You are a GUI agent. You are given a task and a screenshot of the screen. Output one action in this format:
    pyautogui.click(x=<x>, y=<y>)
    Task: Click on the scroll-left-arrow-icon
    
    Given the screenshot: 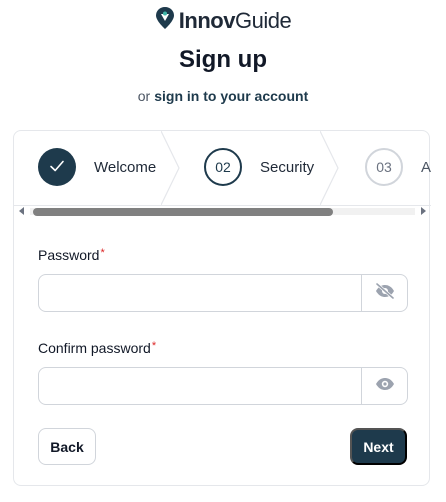 What is the action you would take?
    pyautogui.click(x=21, y=211)
    